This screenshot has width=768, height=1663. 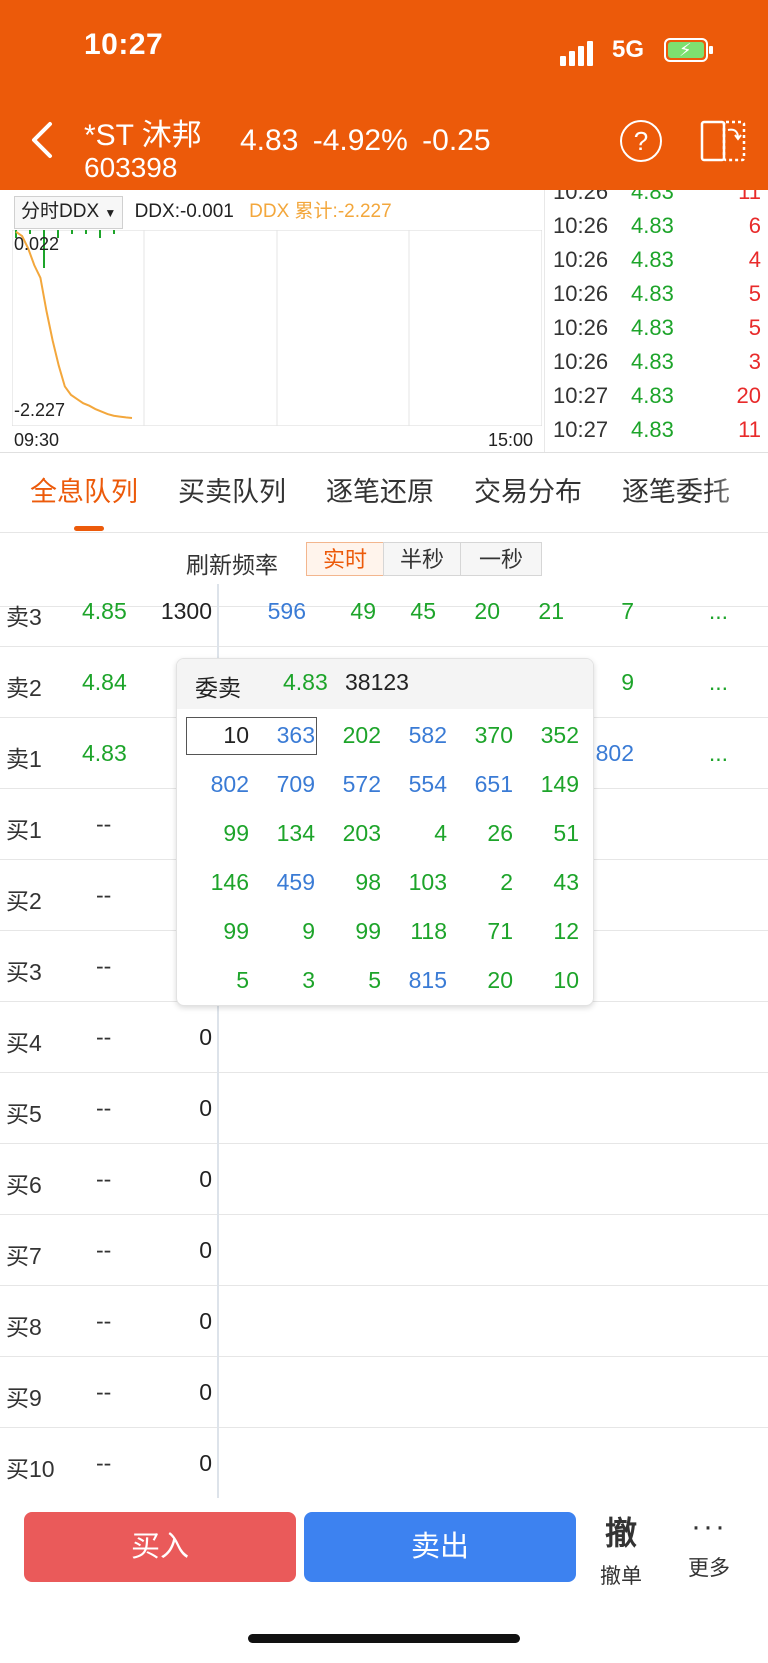 I want to click on stock-name: *ST 沐邦, so click(x=143, y=135).